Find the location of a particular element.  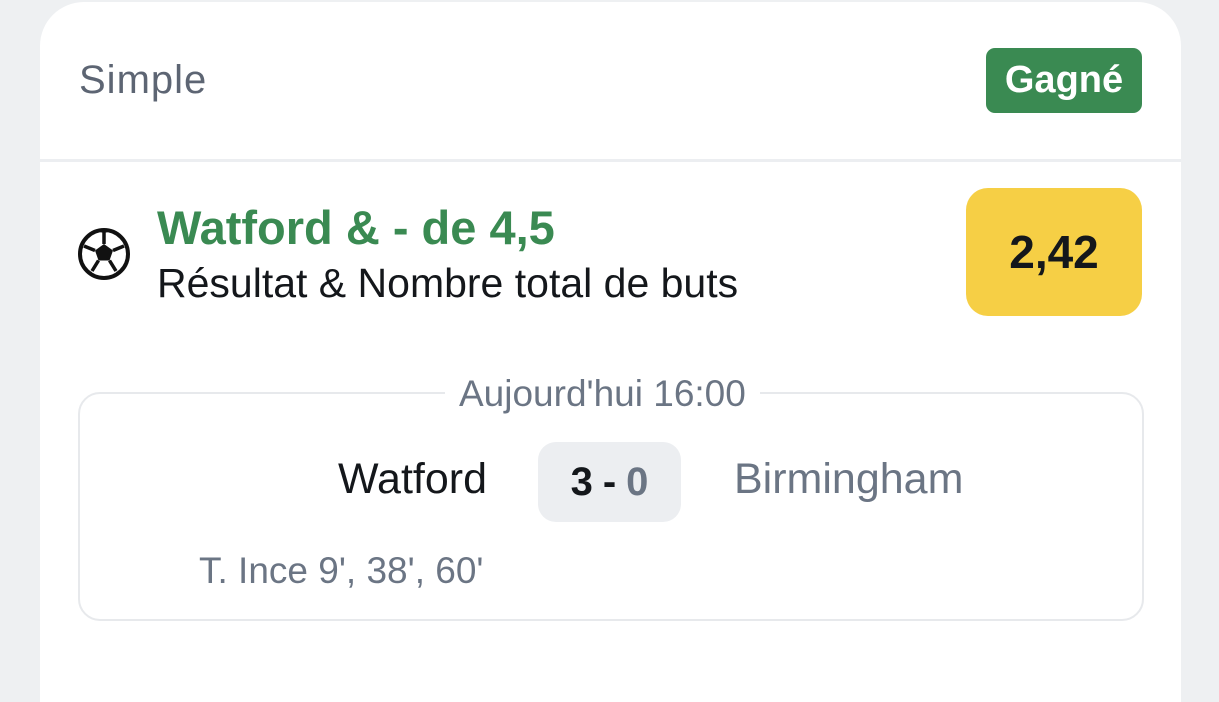

soccer-ball-icon is located at coordinates (104, 254).